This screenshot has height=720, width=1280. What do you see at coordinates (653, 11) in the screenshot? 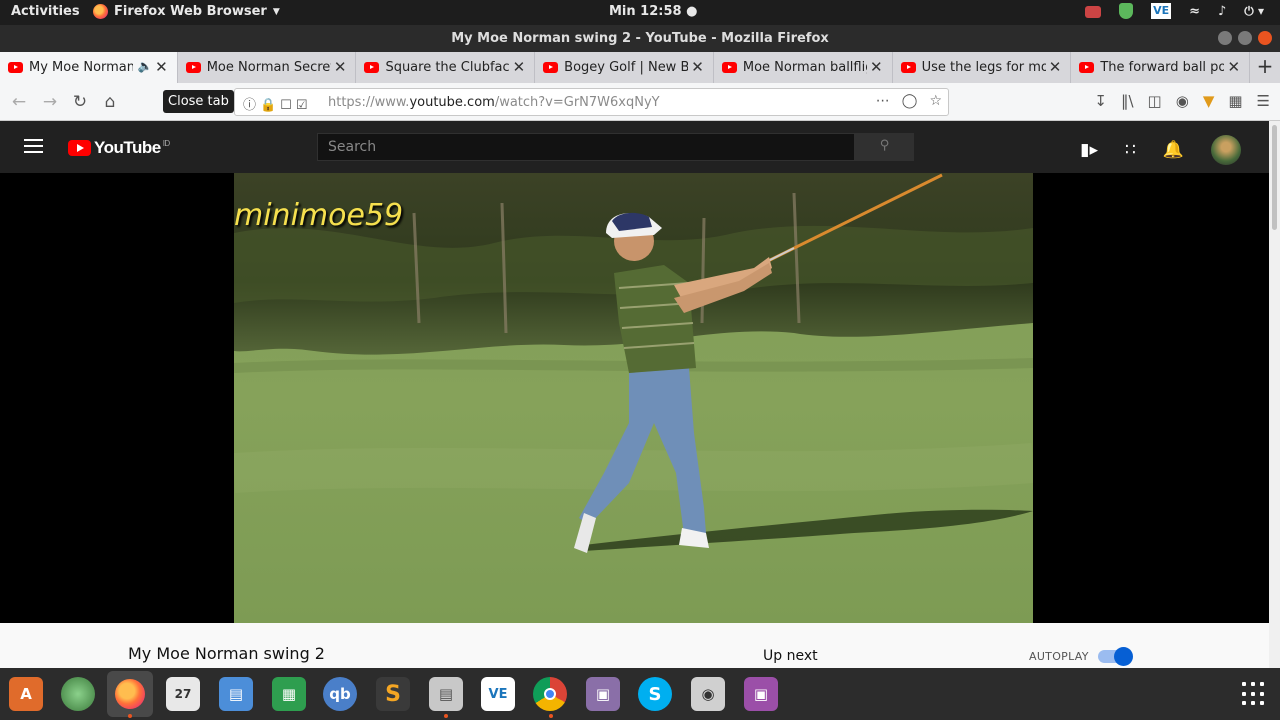
I see `clock: Min 12:58 ●` at bounding box center [653, 11].